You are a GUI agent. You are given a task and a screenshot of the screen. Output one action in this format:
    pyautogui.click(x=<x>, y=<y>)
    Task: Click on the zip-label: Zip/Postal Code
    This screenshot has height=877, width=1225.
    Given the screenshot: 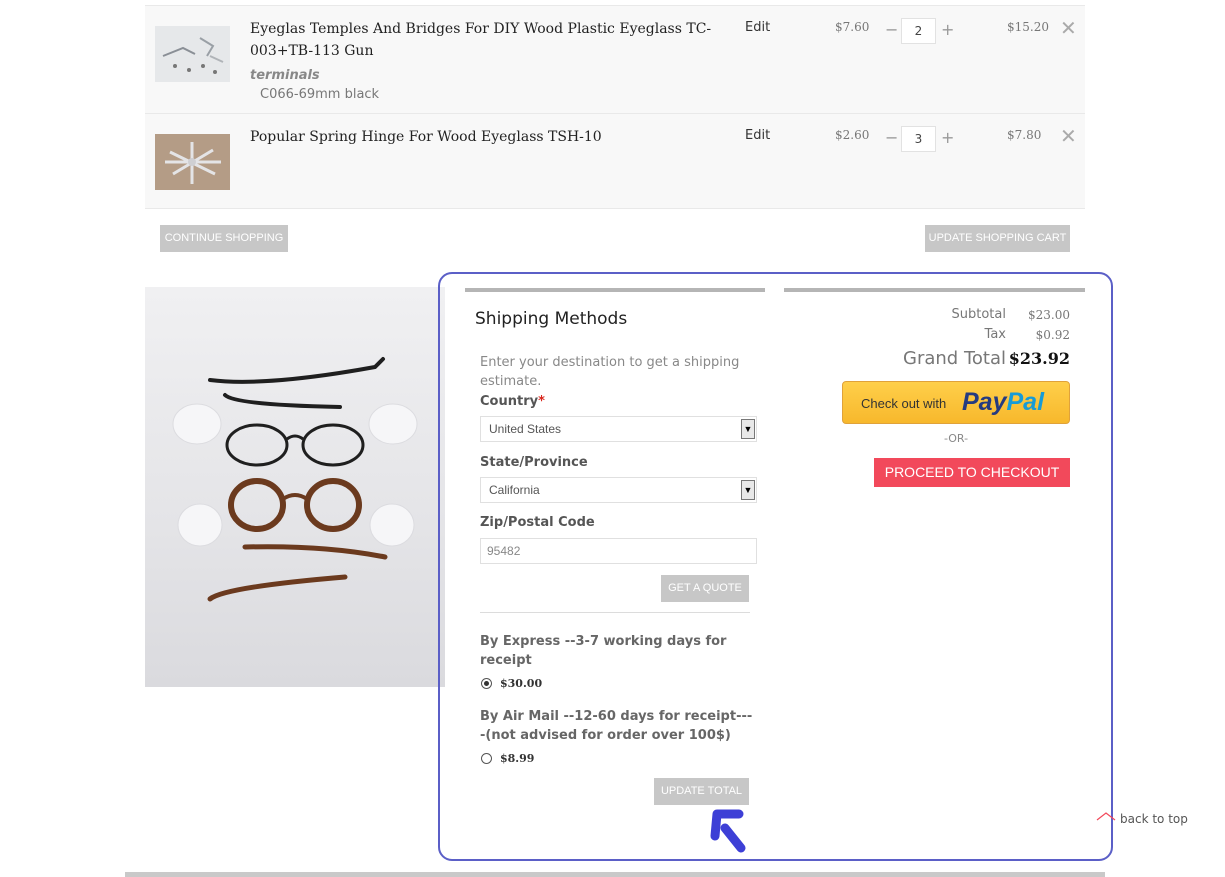 What is the action you would take?
    pyautogui.click(x=537, y=522)
    